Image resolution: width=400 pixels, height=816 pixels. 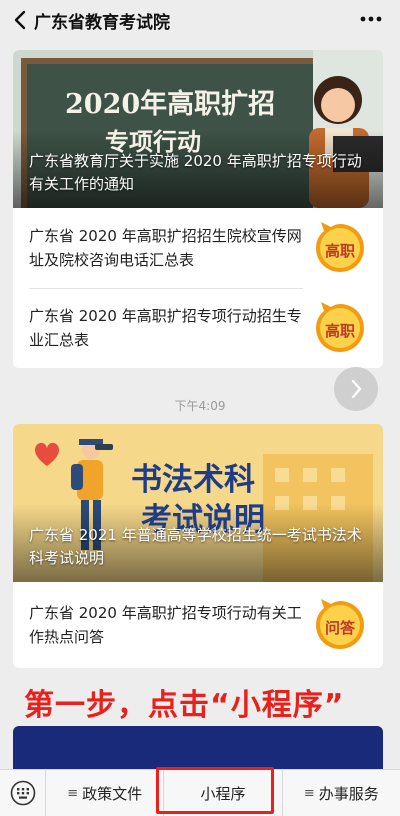 I want to click on page-title: 广东省教育考试院, so click(x=102, y=22).